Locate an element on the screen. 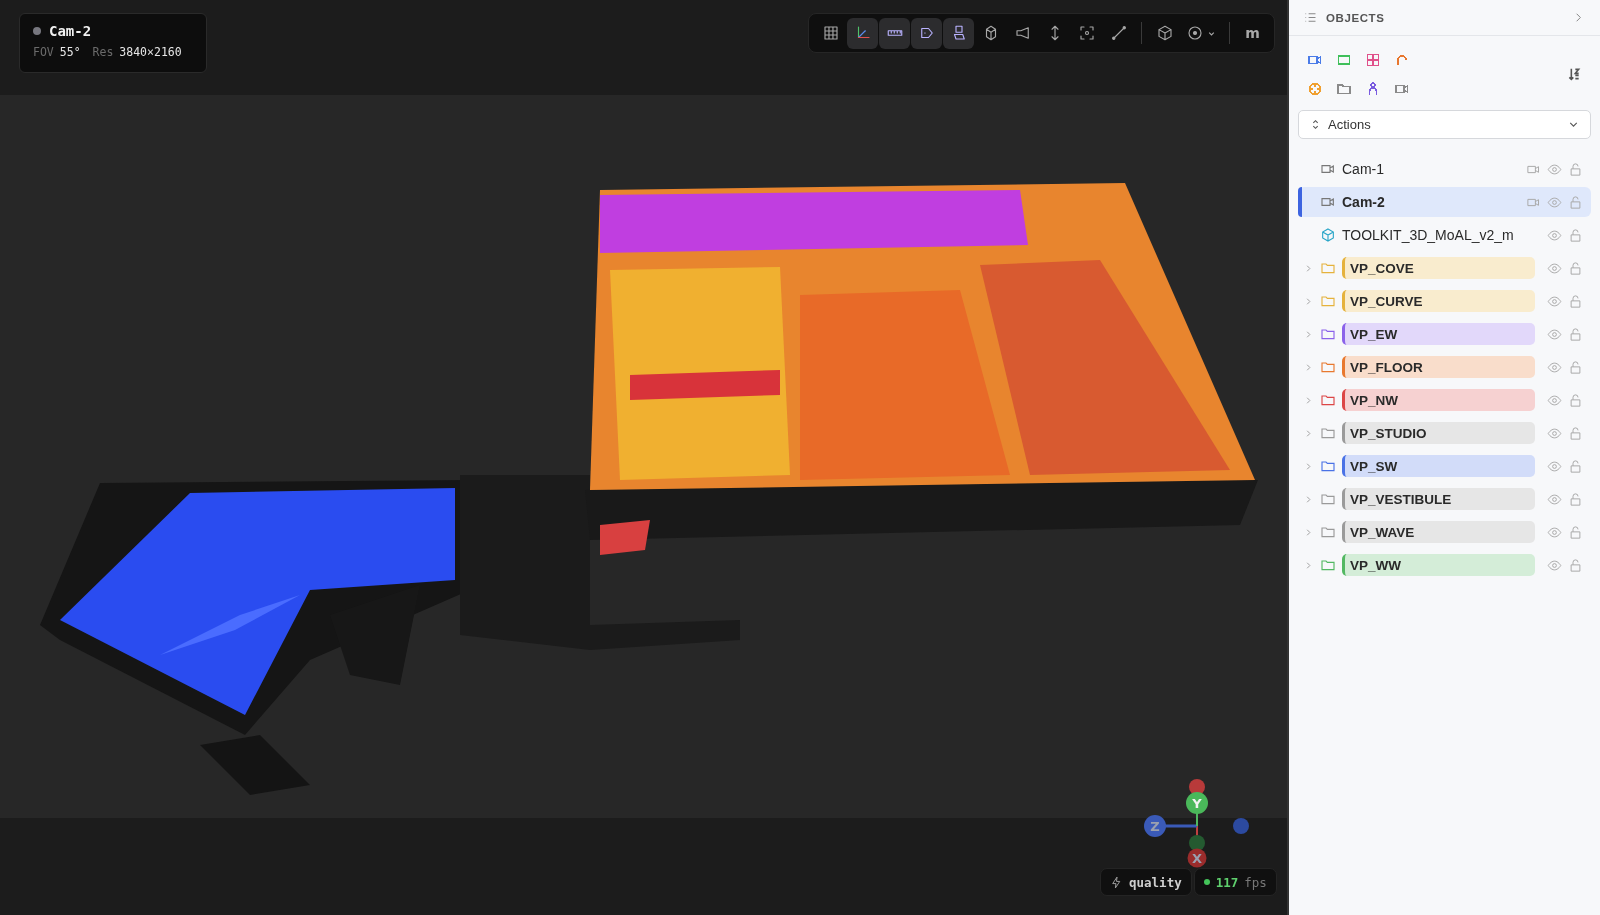  bolt-icon is located at coordinates (1116, 882).